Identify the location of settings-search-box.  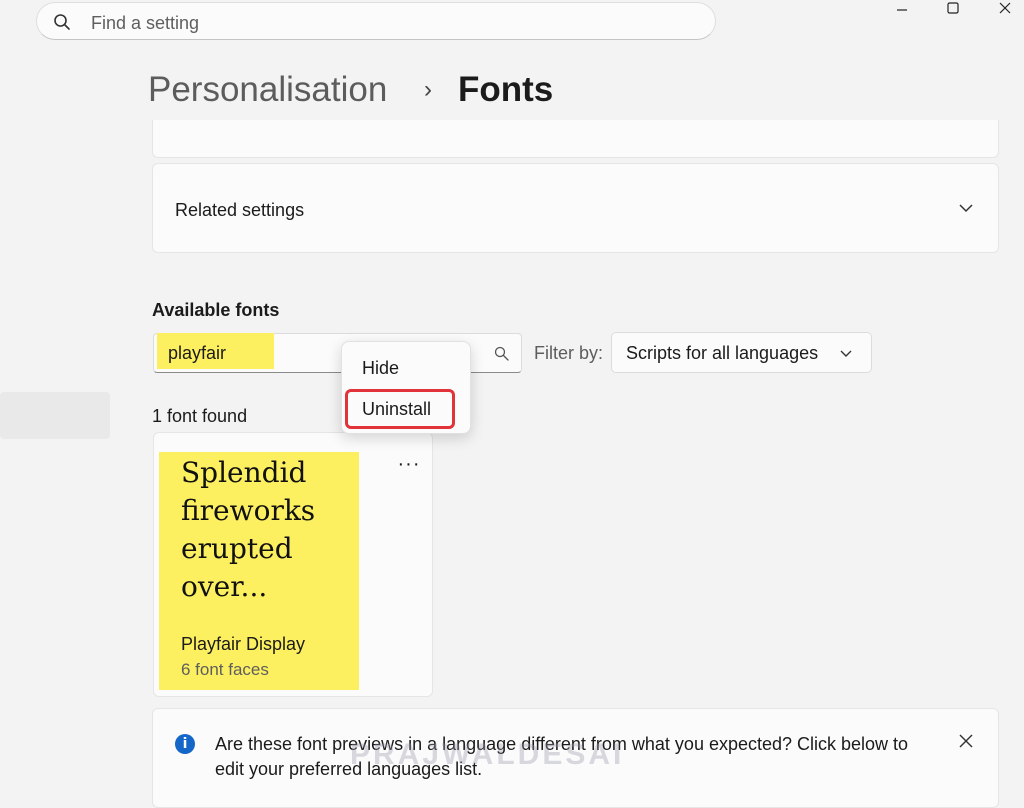
(376, 21).